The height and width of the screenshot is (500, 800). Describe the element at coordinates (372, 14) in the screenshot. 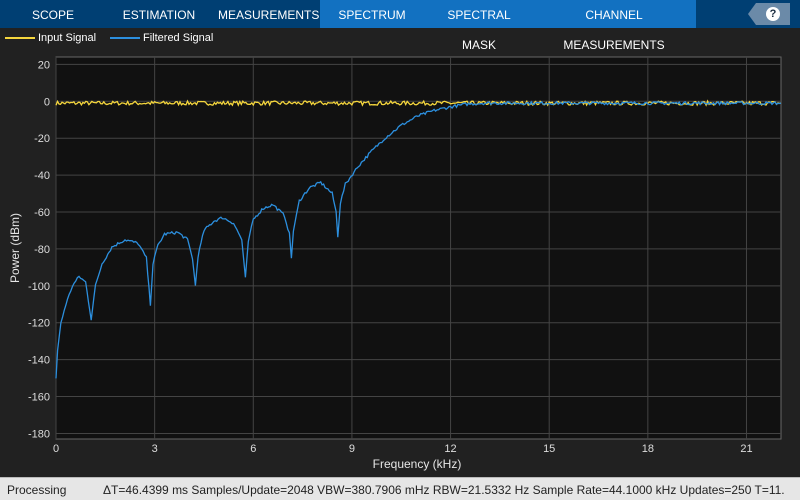

I see `tab-spectrum: SPECTRUM` at that location.